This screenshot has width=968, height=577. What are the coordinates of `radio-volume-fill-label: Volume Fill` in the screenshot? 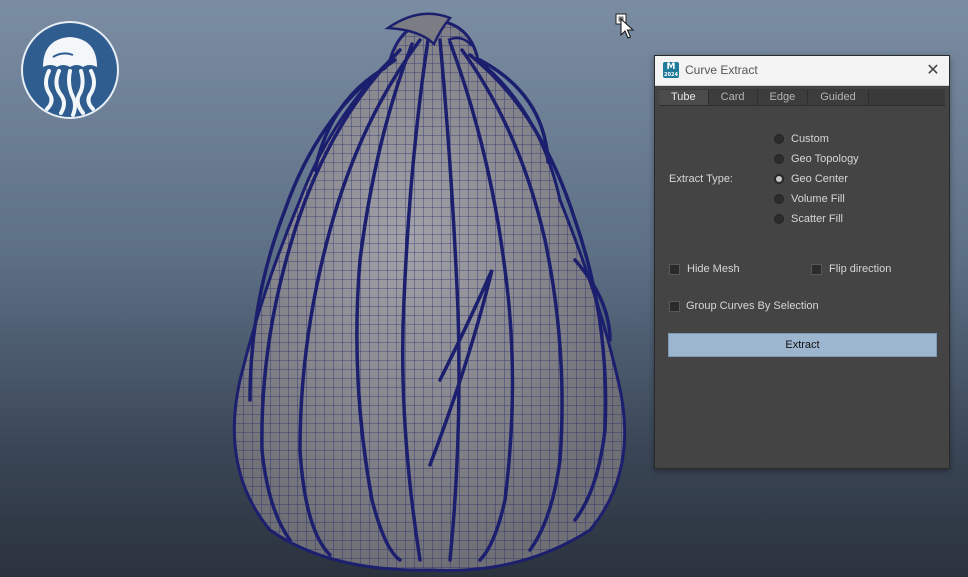 It's located at (818, 199).